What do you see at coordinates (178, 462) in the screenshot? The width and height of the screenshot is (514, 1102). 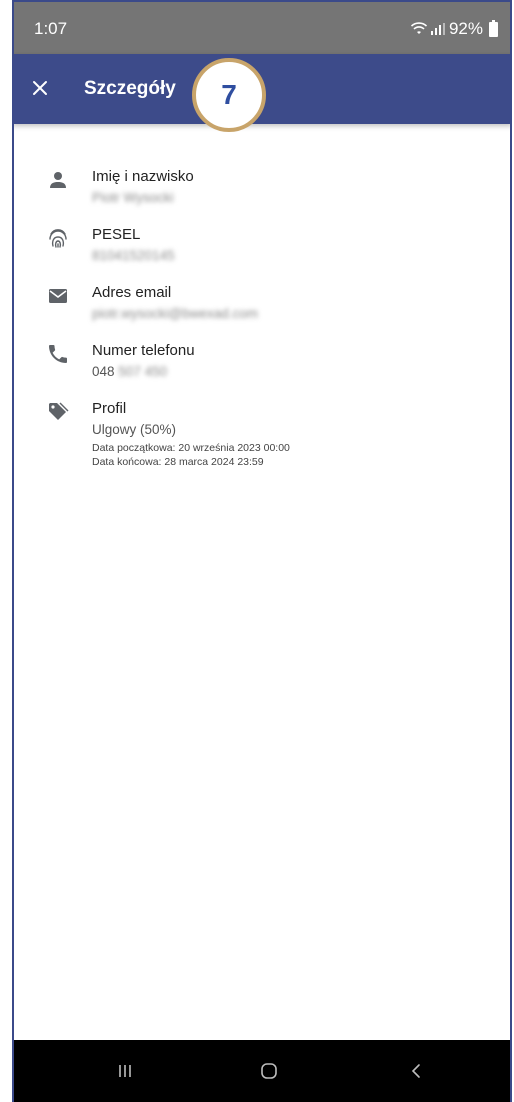 I see `profile-end-date: Data końcowa: 28 marca 2024 23:59` at bounding box center [178, 462].